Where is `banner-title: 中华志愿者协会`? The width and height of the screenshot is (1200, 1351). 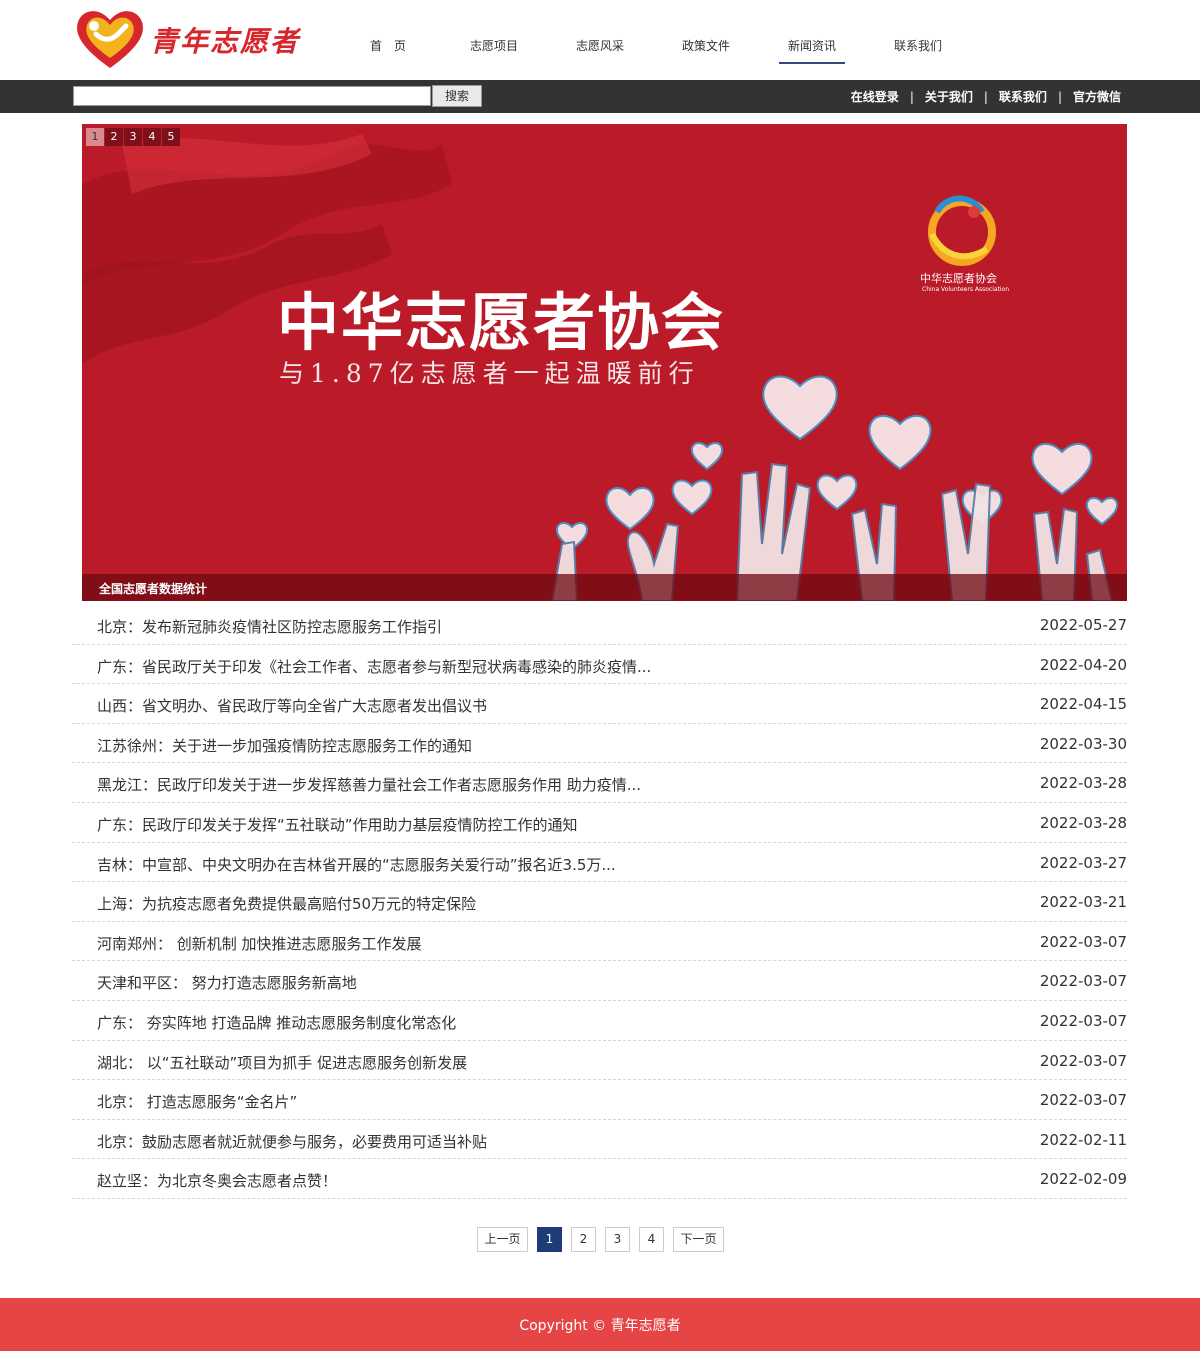 banner-title: 中华志愿者协会 is located at coordinates (501, 322).